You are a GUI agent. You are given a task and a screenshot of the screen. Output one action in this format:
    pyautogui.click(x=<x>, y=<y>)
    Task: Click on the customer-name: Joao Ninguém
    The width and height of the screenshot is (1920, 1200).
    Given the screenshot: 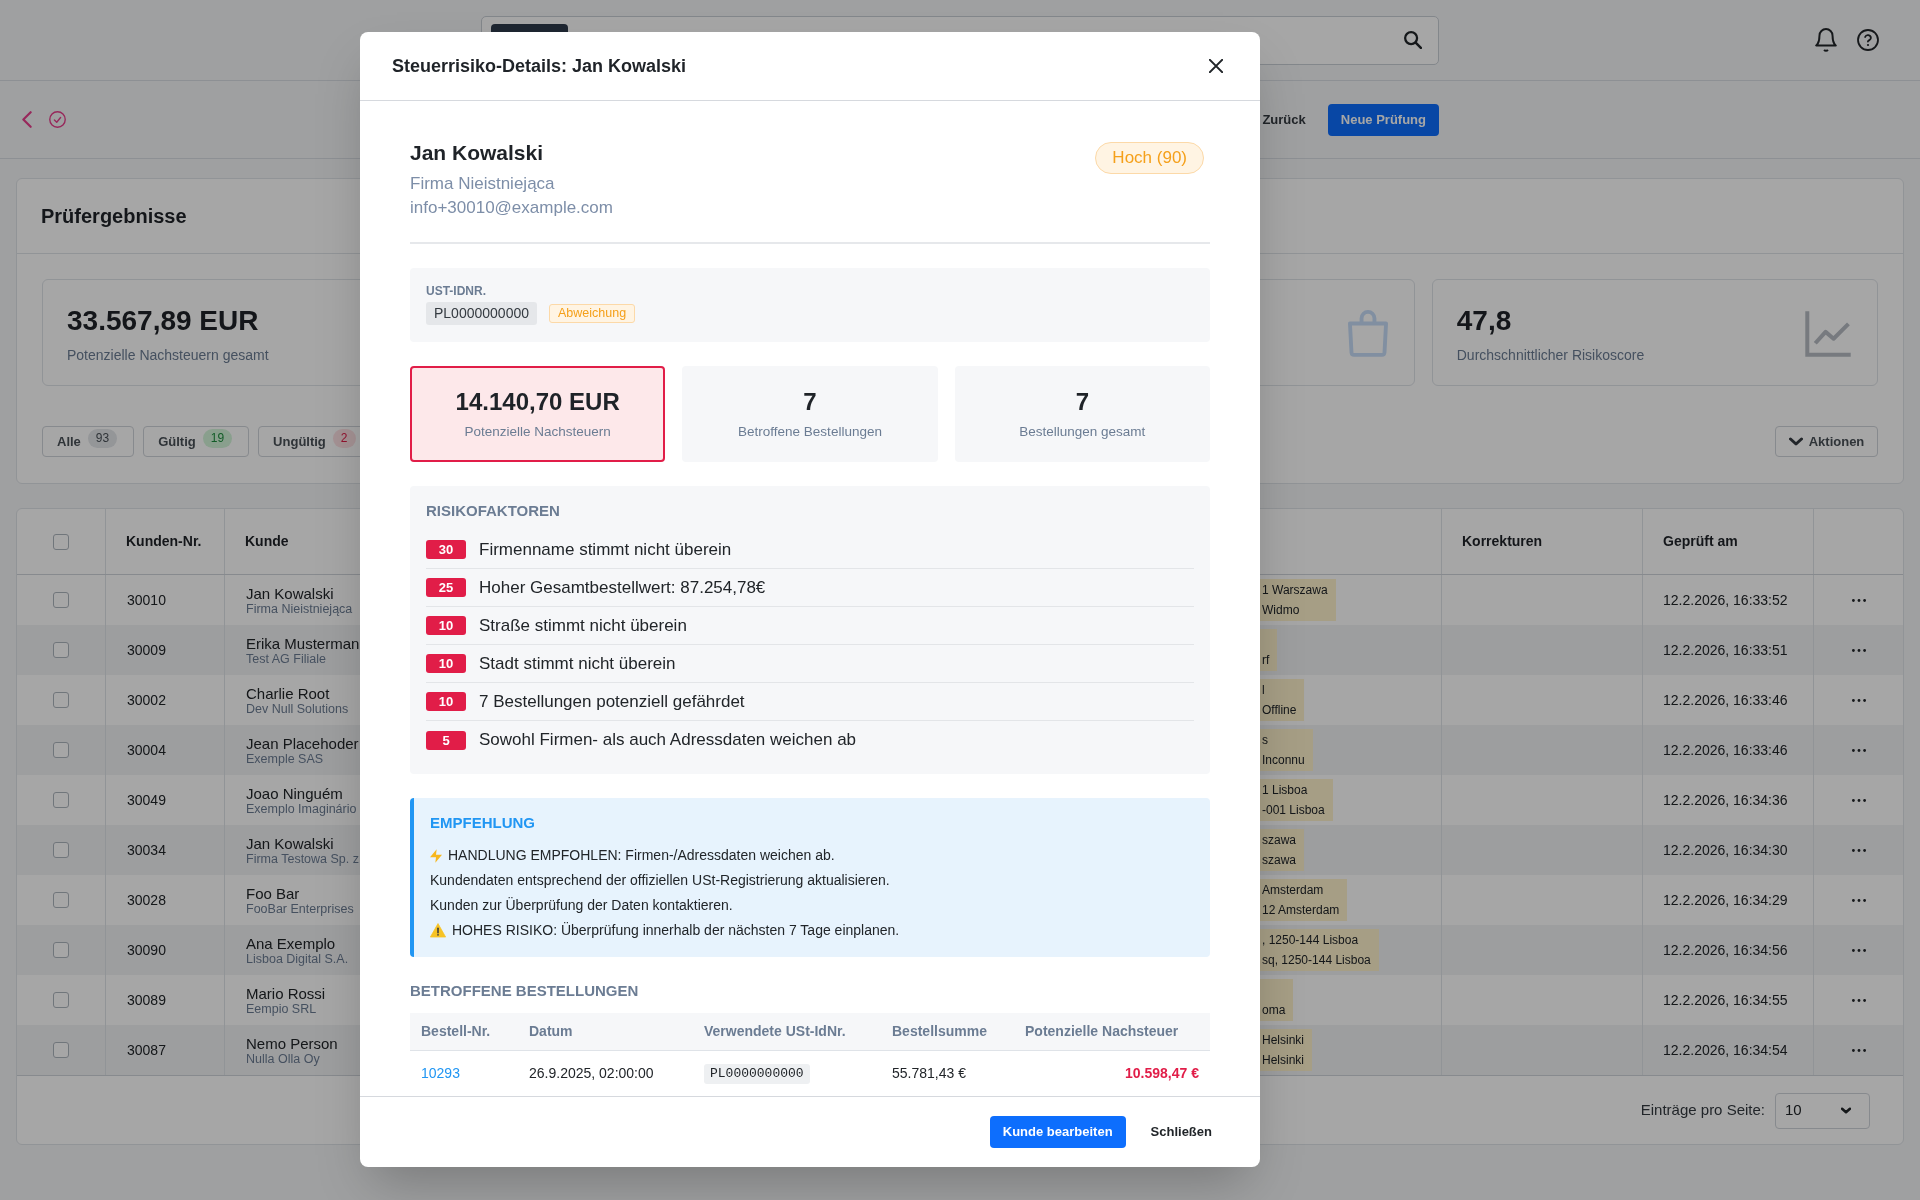 What is the action you would take?
    pyautogui.click(x=294, y=793)
    